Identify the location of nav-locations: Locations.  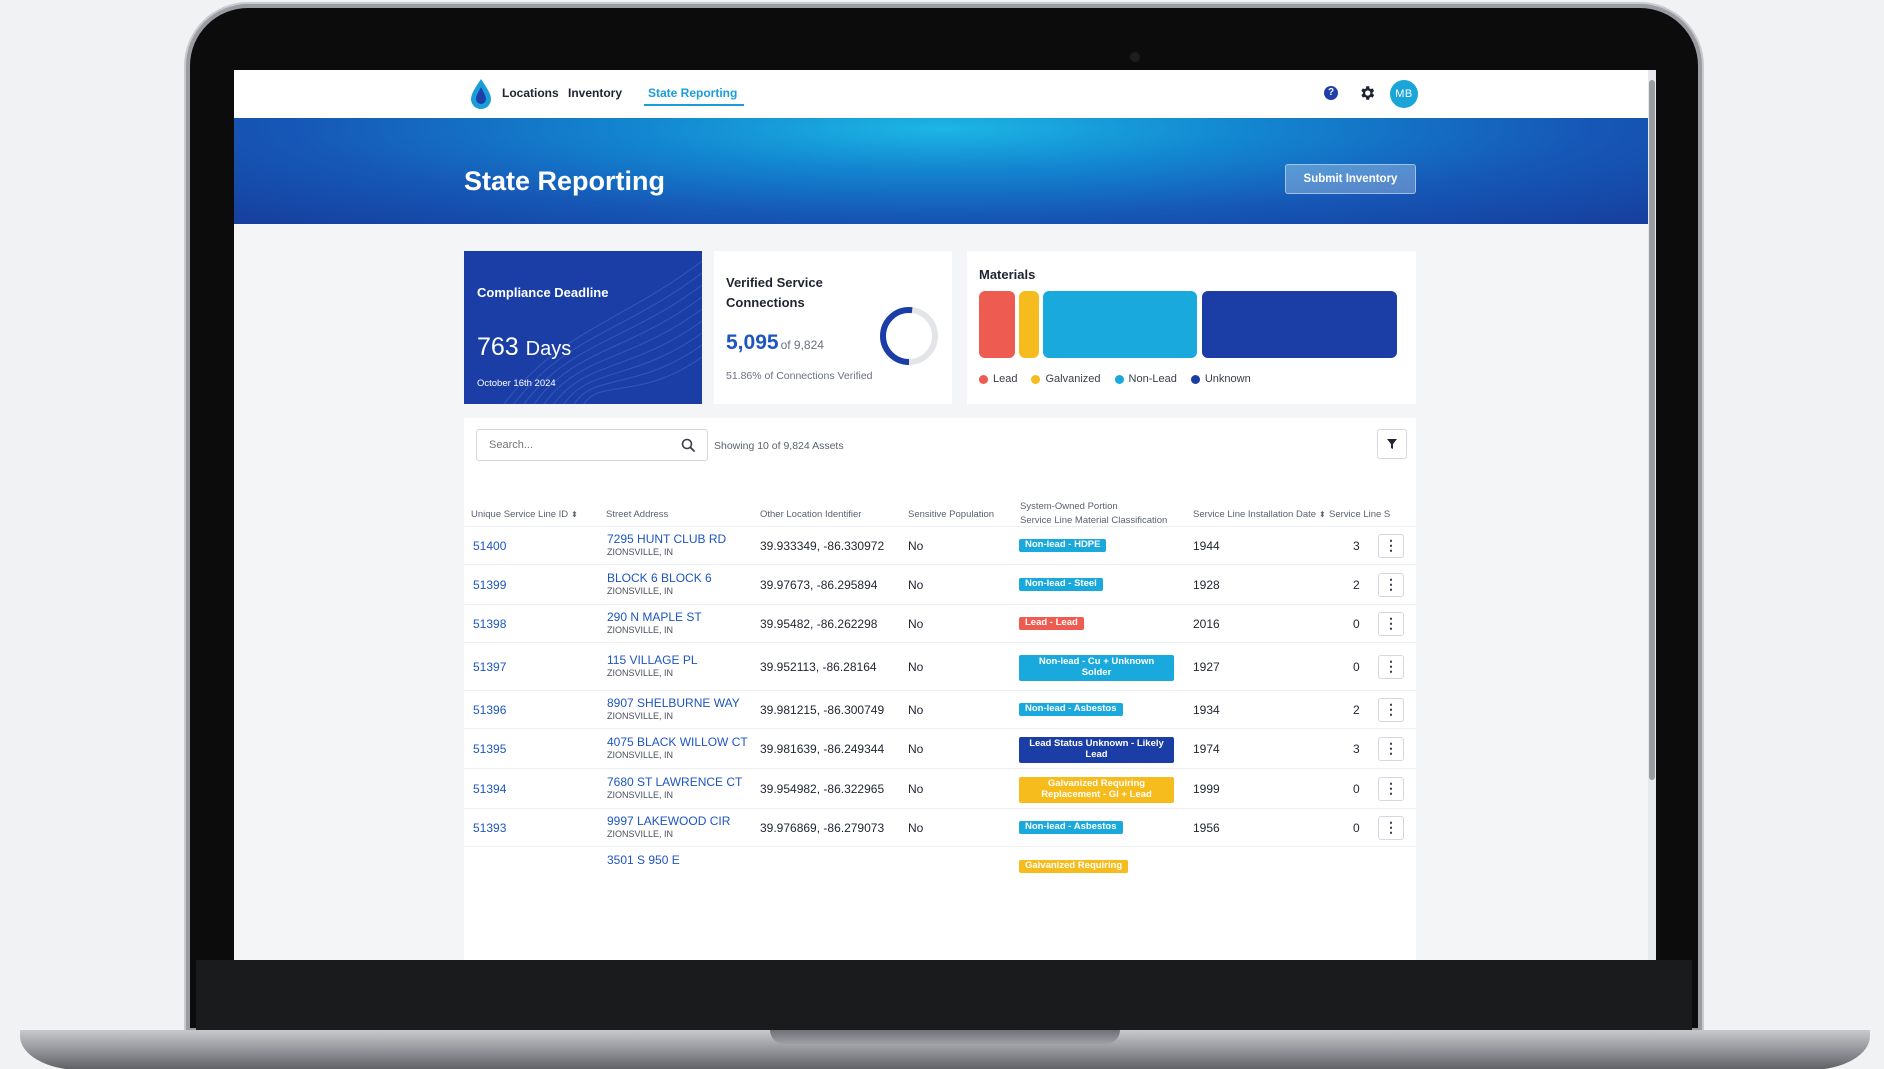
(530, 93).